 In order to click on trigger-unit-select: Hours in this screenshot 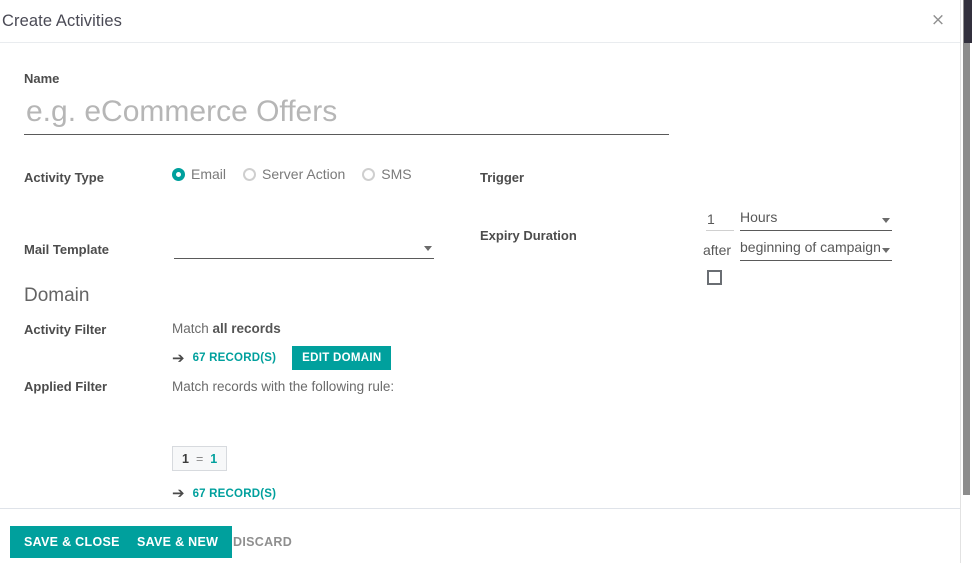, I will do `click(816, 220)`.